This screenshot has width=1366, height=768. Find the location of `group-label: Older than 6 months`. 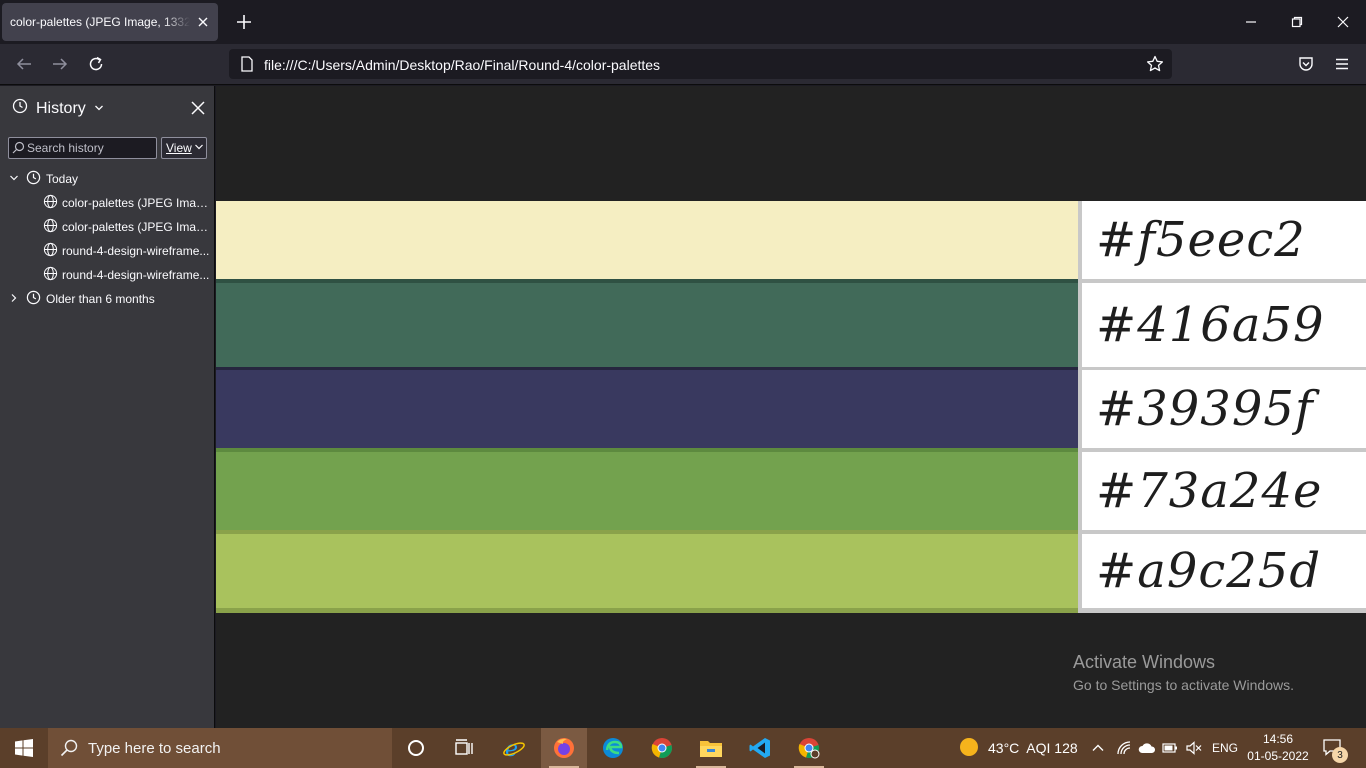

group-label: Older than 6 months is located at coordinates (100, 299).